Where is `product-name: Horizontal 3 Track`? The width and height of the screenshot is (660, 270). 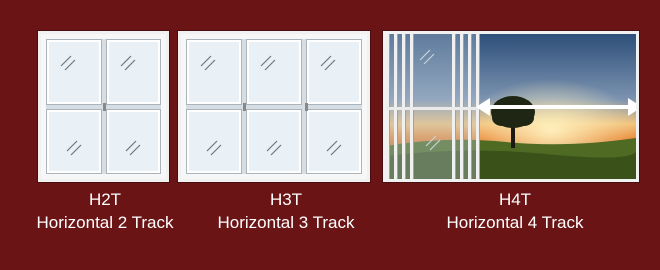 product-name: Horizontal 3 Track is located at coordinates (286, 222).